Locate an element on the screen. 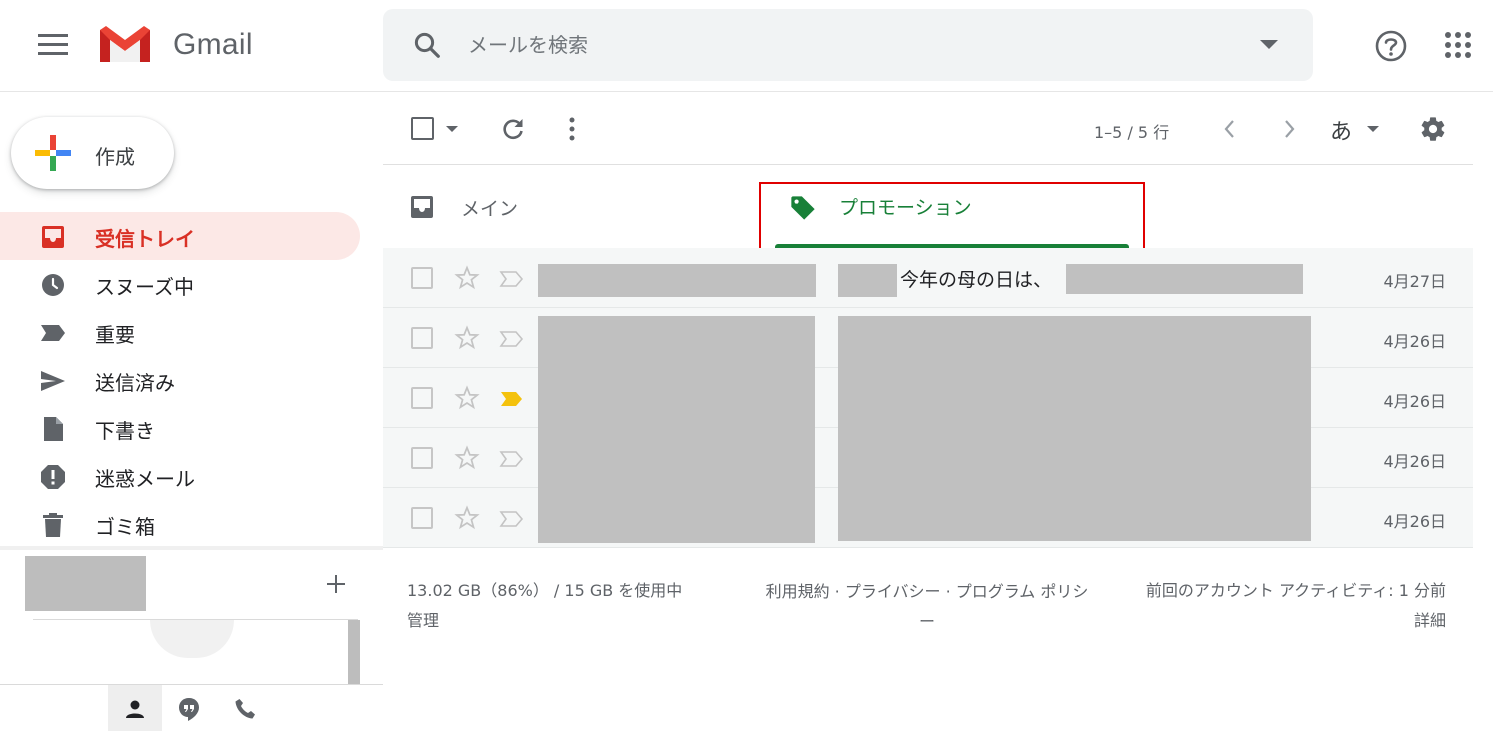 The height and width of the screenshot is (731, 1493). compose-label: 作成 is located at coordinates (115, 157).